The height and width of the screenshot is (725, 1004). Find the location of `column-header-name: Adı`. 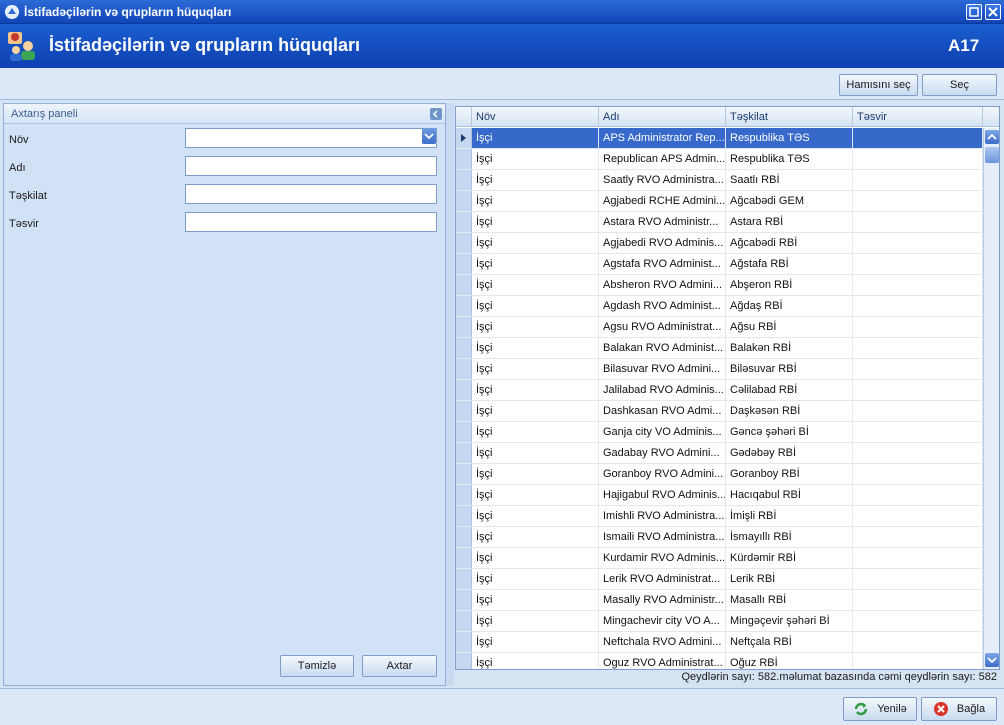

column-header-name: Adı is located at coordinates (662, 117).